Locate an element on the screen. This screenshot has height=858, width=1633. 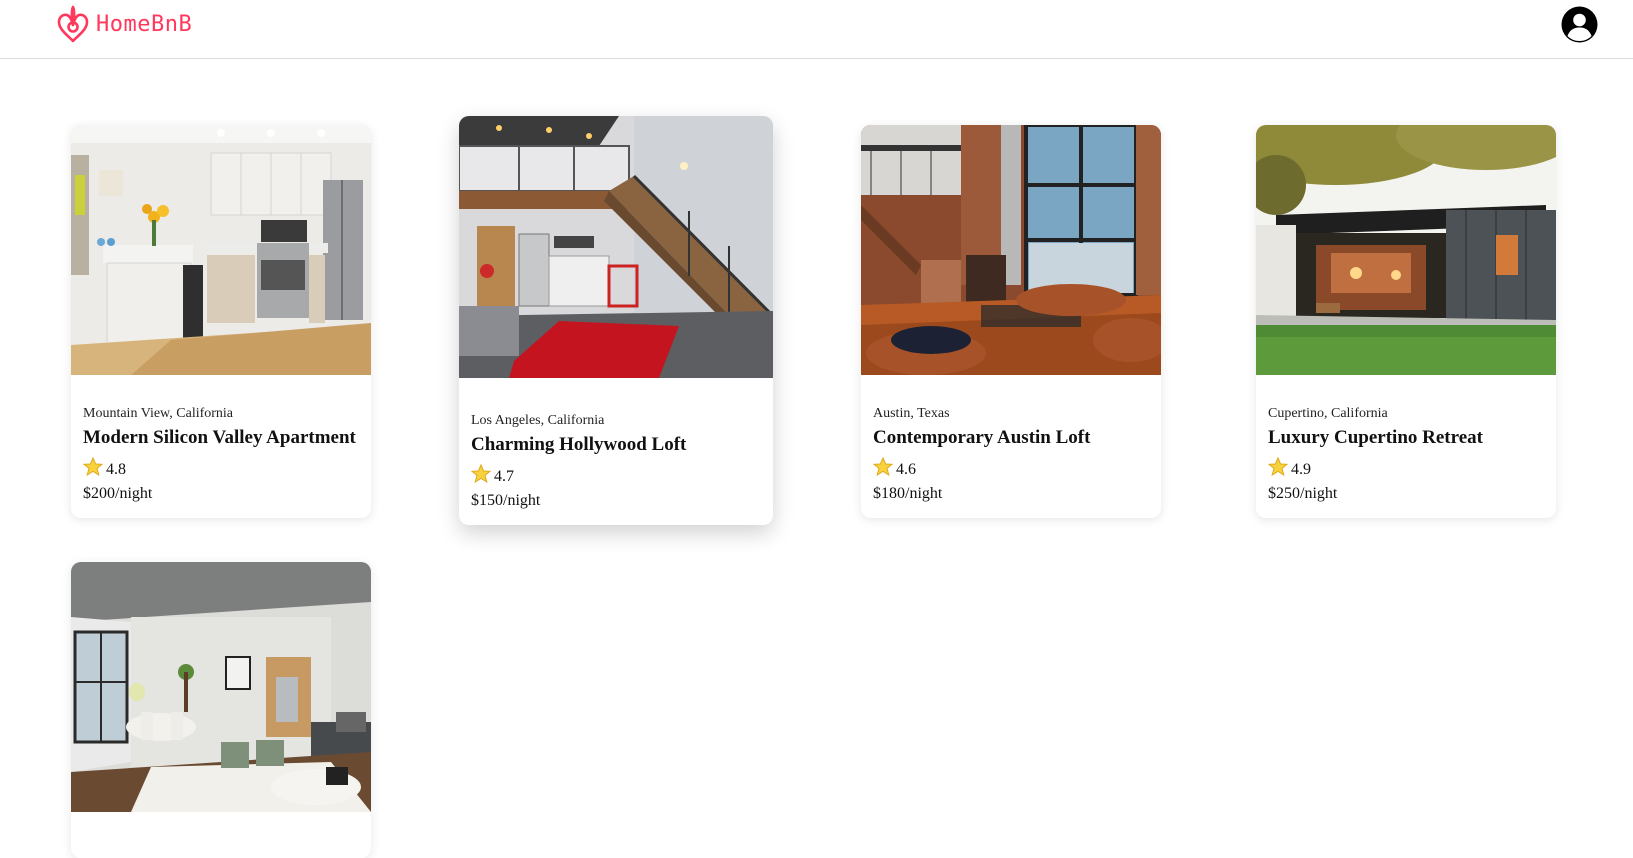
rating-value: 4.9 is located at coordinates (1301, 469).